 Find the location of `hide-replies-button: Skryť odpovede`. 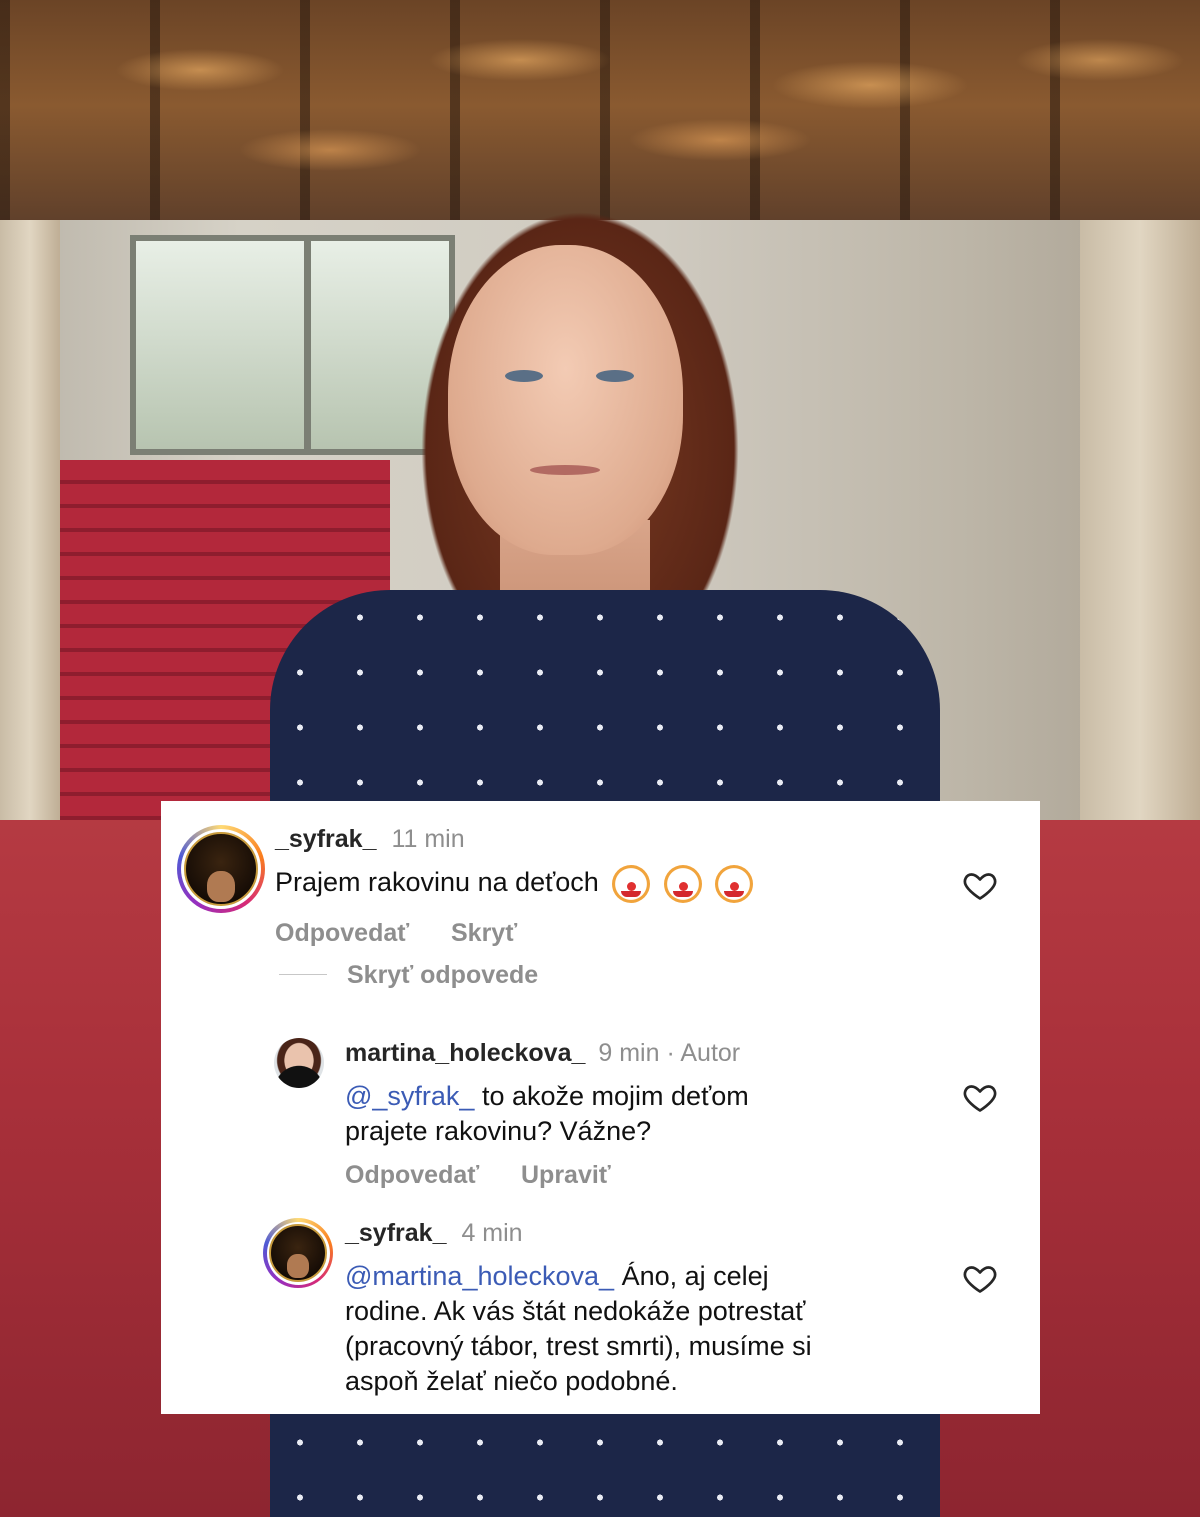

hide-replies-button: Skryť odpovede is located at coordinates (442, 975).